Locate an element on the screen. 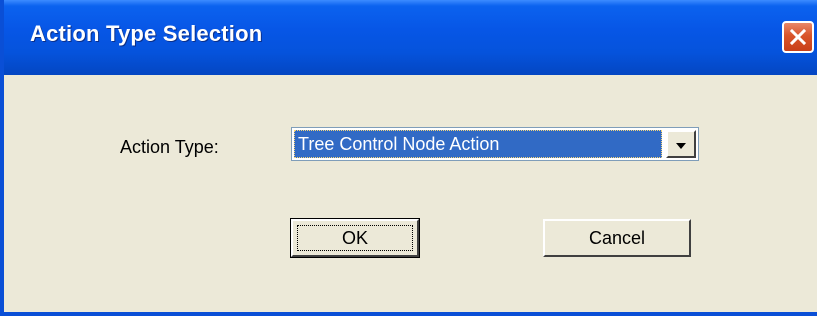  ok-button-label: OK is located at coordinates (354, 237).